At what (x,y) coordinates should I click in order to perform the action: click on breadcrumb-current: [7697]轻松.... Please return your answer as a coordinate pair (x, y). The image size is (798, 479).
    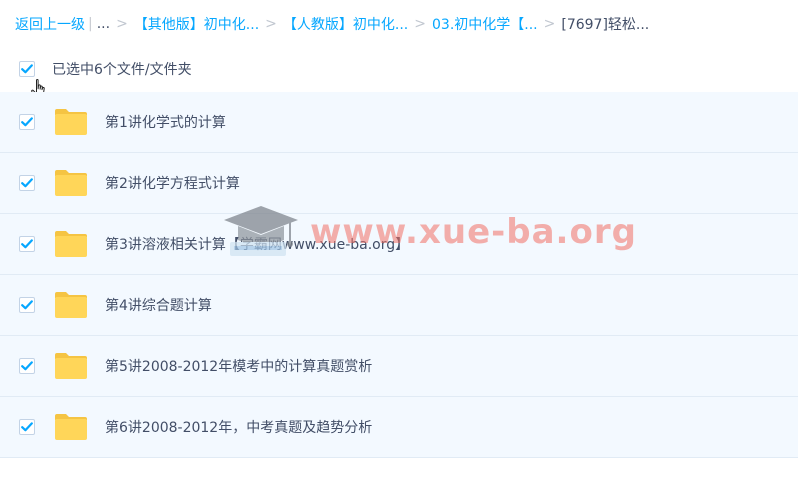
    Looking at the image, I should click on (605, 25).